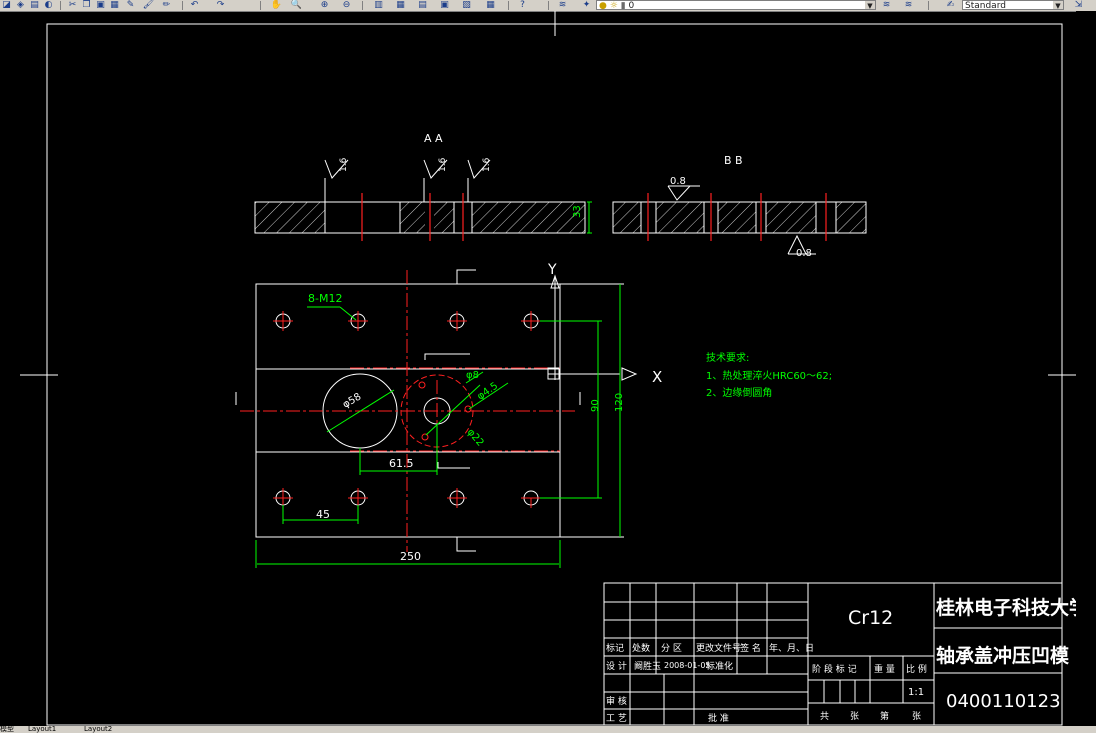 The height and width of the screenshot is (733, 1096). I want to click on zoom-realtime-icon: ◈, so click(20, 5).